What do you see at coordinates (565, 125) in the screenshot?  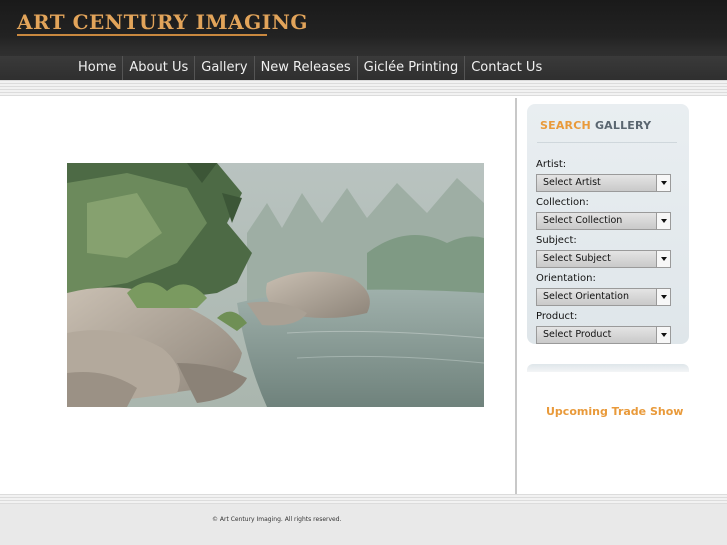 I see `search-title-accent: SEARCH` at bounding box center [565, 125].